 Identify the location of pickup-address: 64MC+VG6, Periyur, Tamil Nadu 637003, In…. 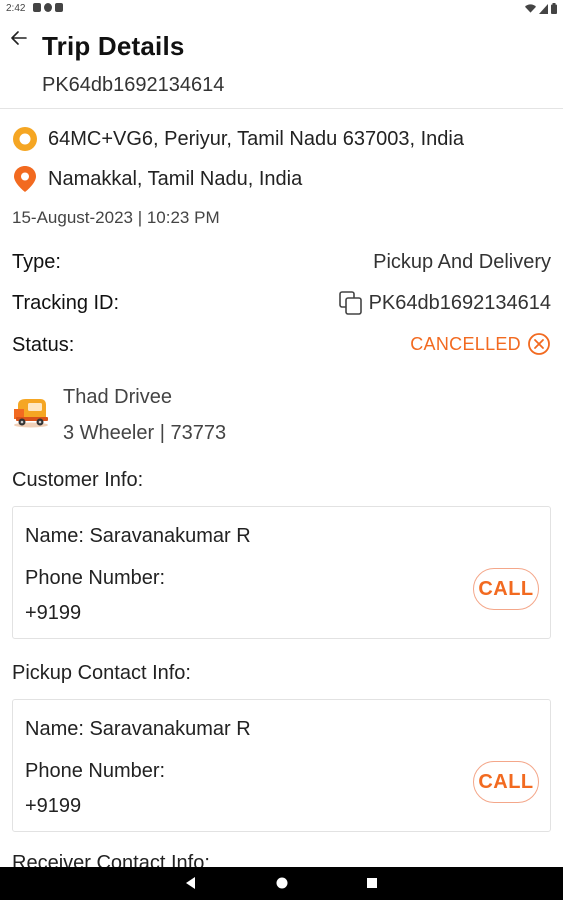
(256, 138).